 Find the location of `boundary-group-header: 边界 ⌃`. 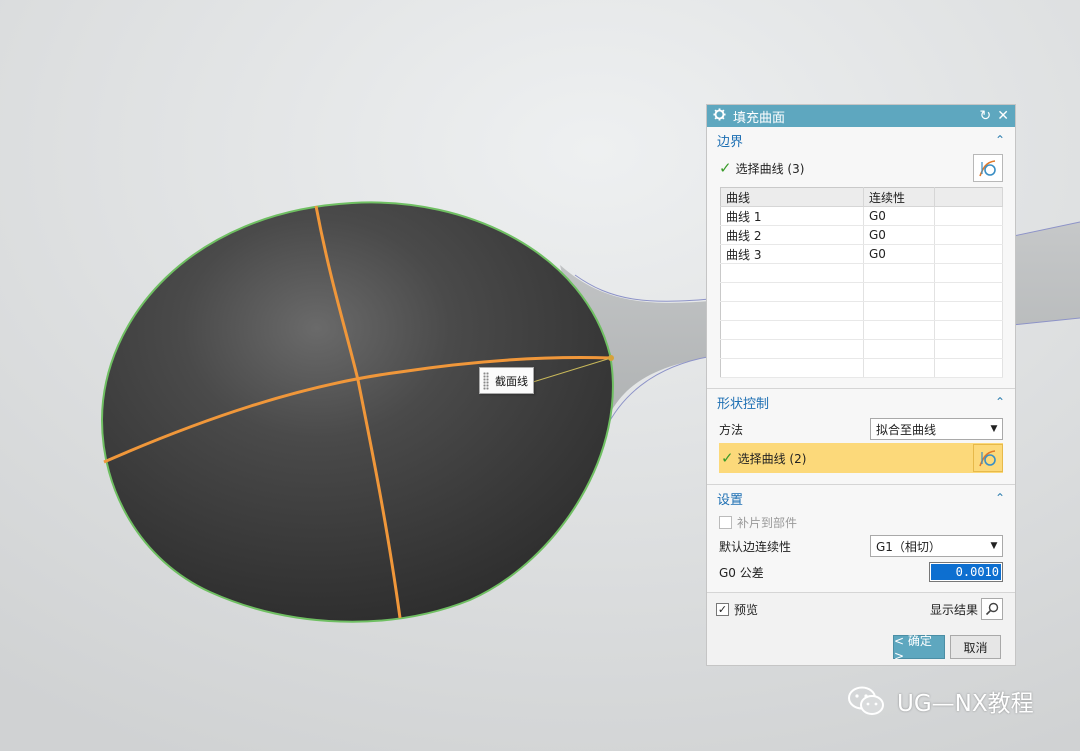

boundary-group-header: 边界 ⌃ is located at coordinates (861, 140).